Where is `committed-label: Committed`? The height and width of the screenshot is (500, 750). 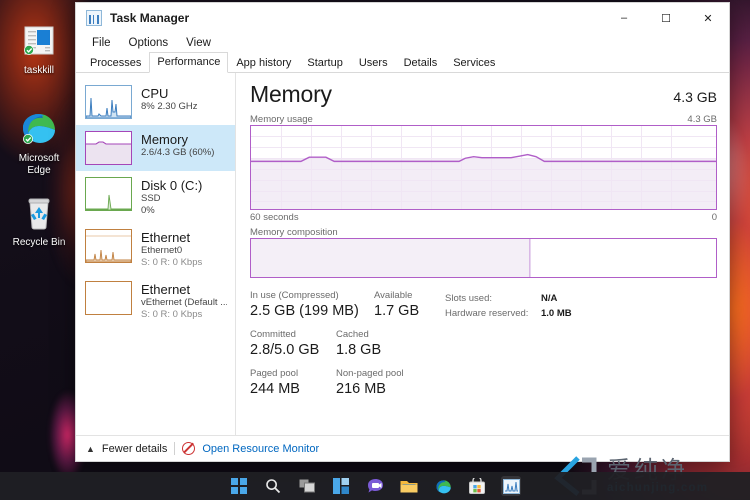 committed-label: Committed is located at coordinates (273, 334).